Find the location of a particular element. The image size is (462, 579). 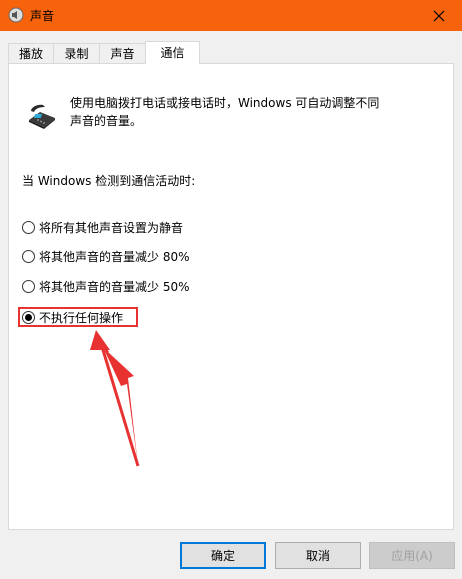

speaker-icon is located at coordinates (16, 15).